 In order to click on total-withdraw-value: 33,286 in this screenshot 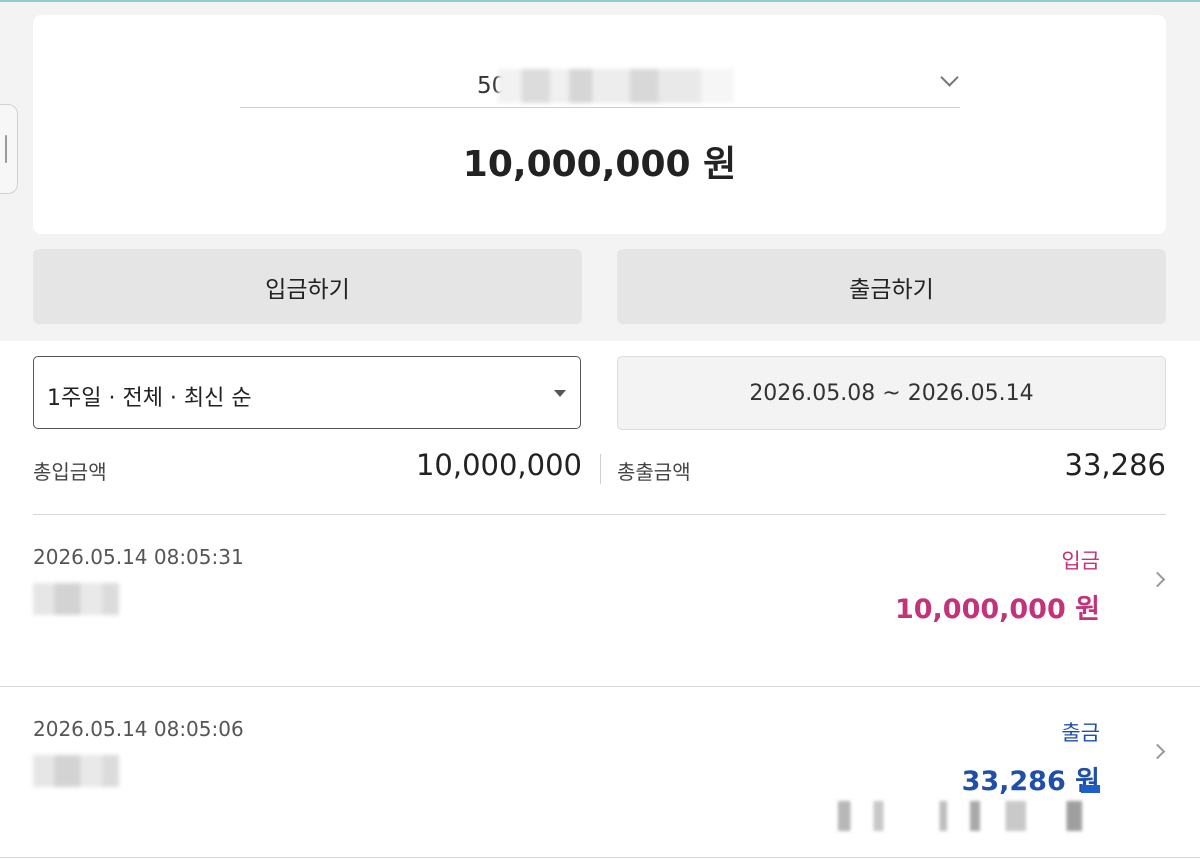, I will do `click(1115, 465)`.